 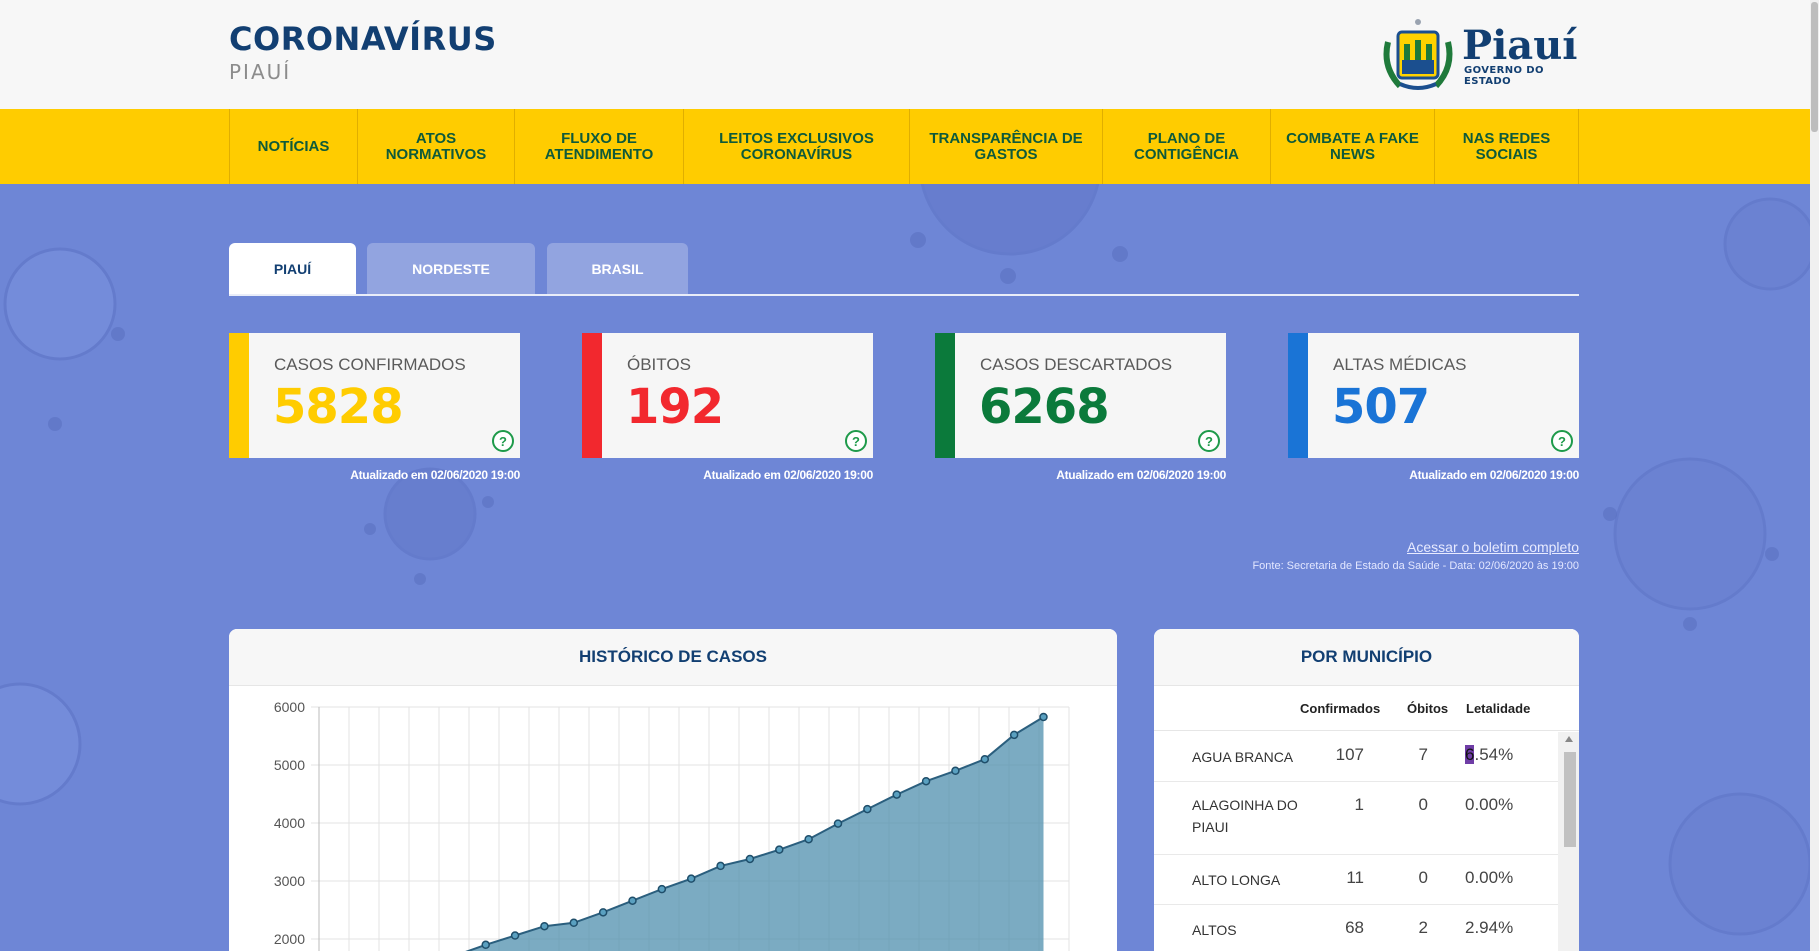 I want to click on scrollbar-thumb, so click(x=1570, y=799).